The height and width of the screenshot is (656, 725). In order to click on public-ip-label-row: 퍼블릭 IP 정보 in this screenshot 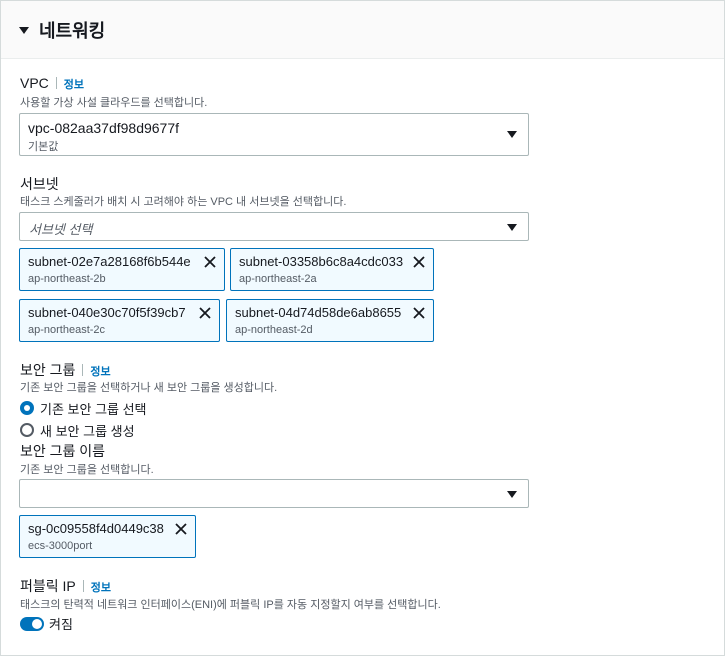, I will do `click(65, 586)`.